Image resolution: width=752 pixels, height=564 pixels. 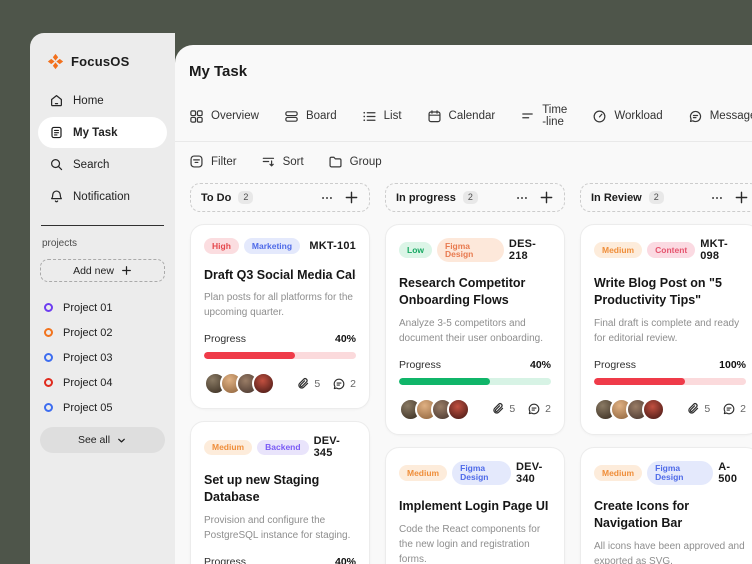 I want to click on plus-icon, so click(x=351, y=197).